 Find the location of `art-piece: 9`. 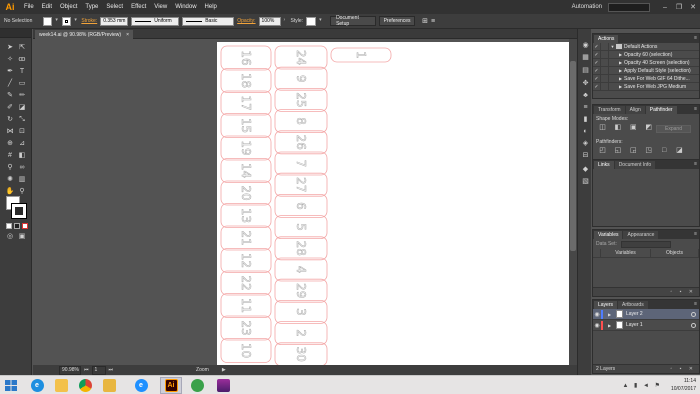

art-piece: 9 is located at coordinates (301, 78).